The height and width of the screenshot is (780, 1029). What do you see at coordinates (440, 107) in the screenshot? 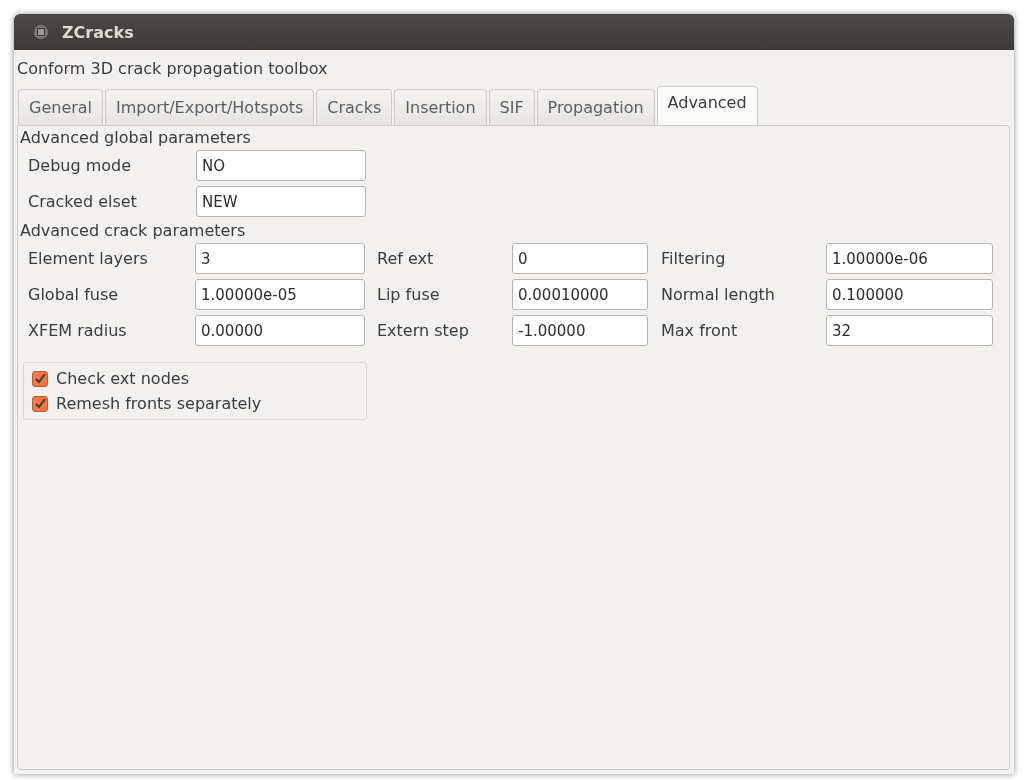
I see `tab: Insertion` at bounding box center [440, 107].